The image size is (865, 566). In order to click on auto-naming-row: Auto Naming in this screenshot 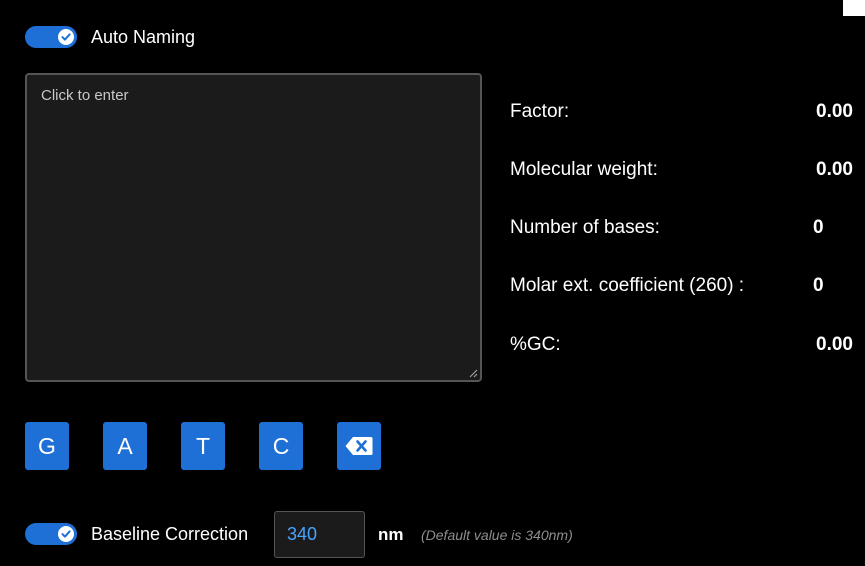, I will do `click(110, 37)`.